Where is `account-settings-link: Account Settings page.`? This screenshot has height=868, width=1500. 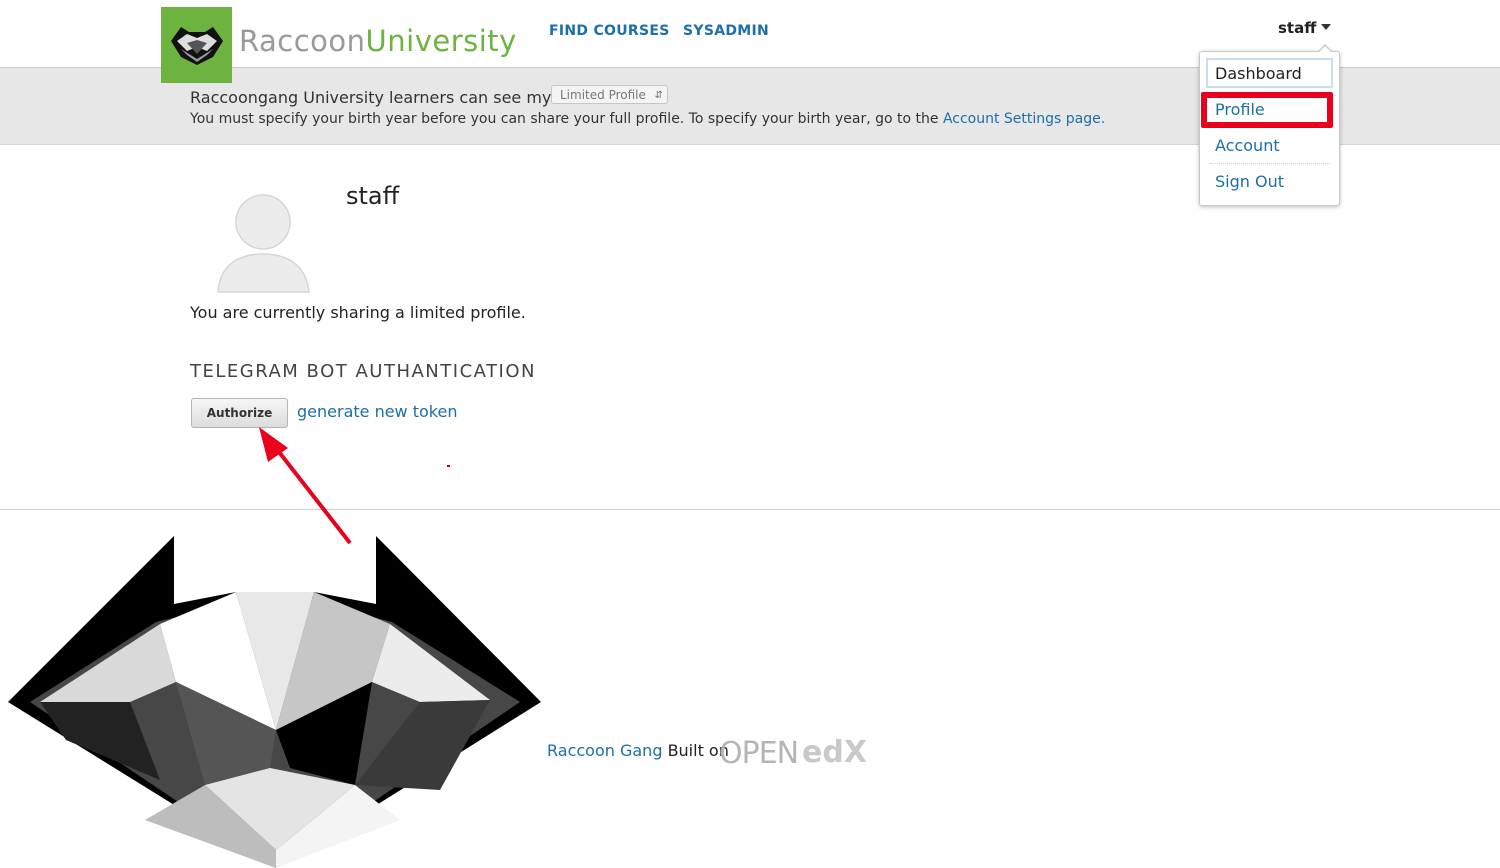
account-settings-link: Account Settings page. is located at coordinates (1024, 119).